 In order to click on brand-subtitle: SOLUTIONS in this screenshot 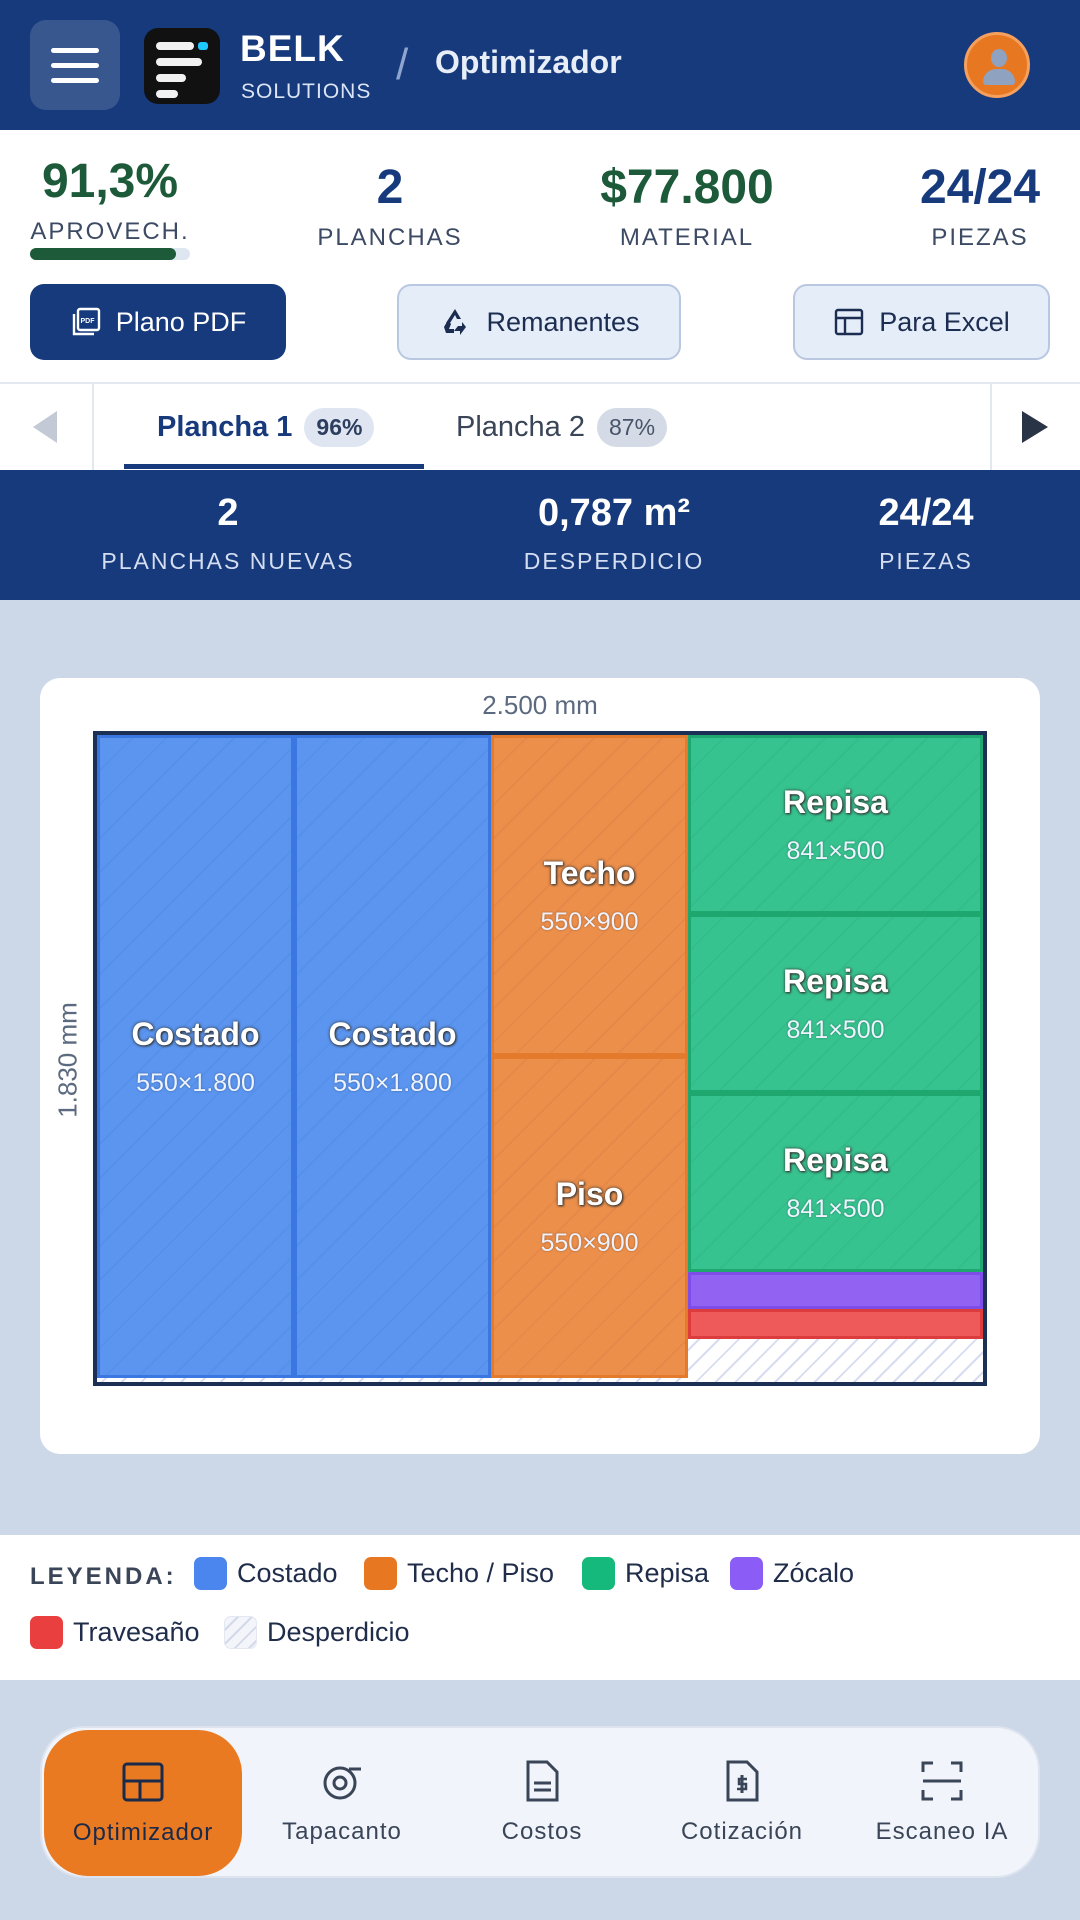, I will do `click(306, 91)`.